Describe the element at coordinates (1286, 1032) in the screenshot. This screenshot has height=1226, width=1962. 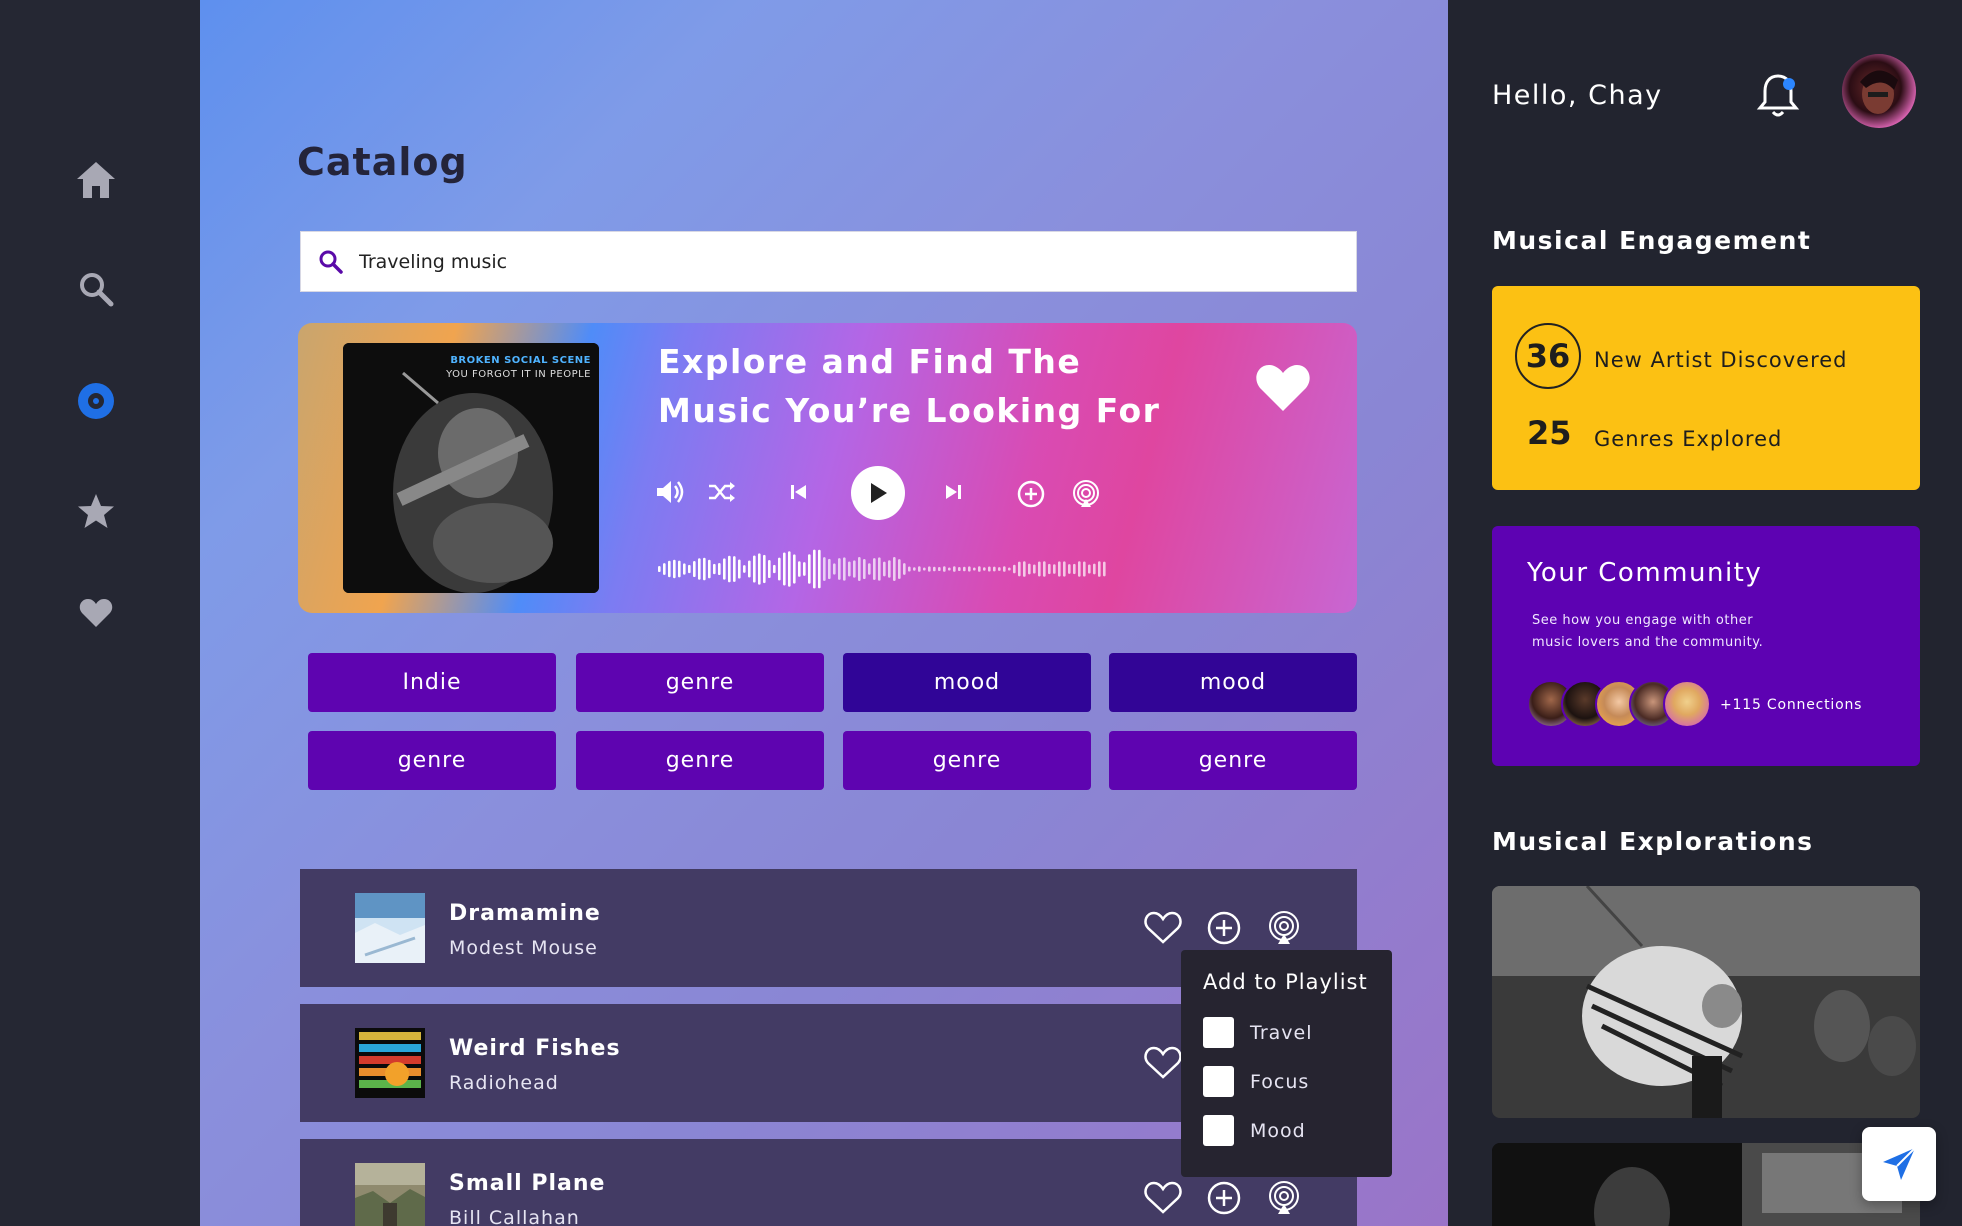
I see `playlist-option-travel: Travel` at that location.